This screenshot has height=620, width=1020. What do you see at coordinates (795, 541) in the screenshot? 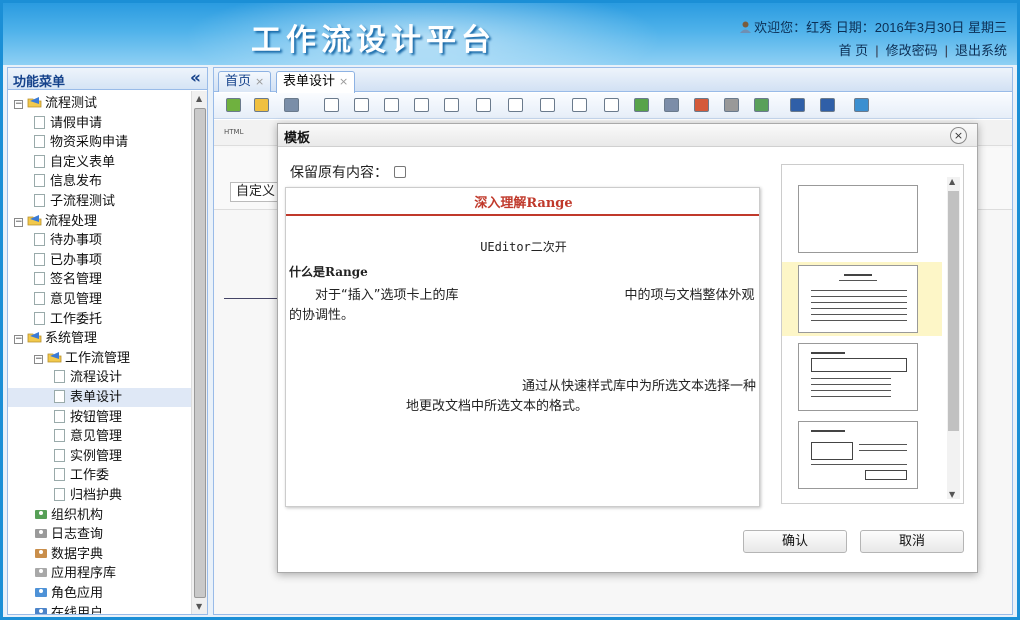
I see `confirm-button: 确认` at bounding box center [795, 541].